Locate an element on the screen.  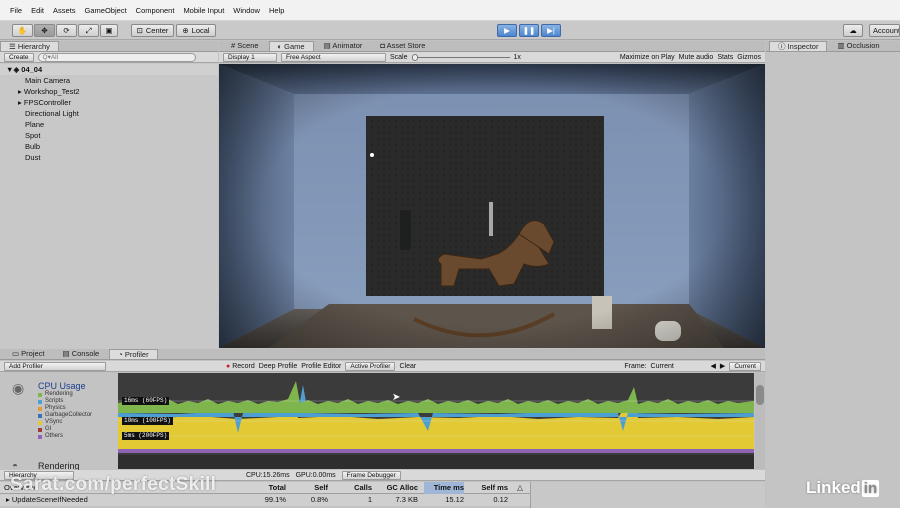
tab-asset-store: ◘ Asset Store is located at coordinates (402, 46).